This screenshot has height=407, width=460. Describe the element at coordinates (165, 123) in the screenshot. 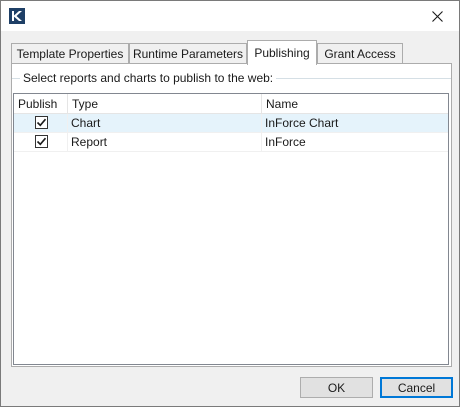

I see `type-cell: Chart` at that location.